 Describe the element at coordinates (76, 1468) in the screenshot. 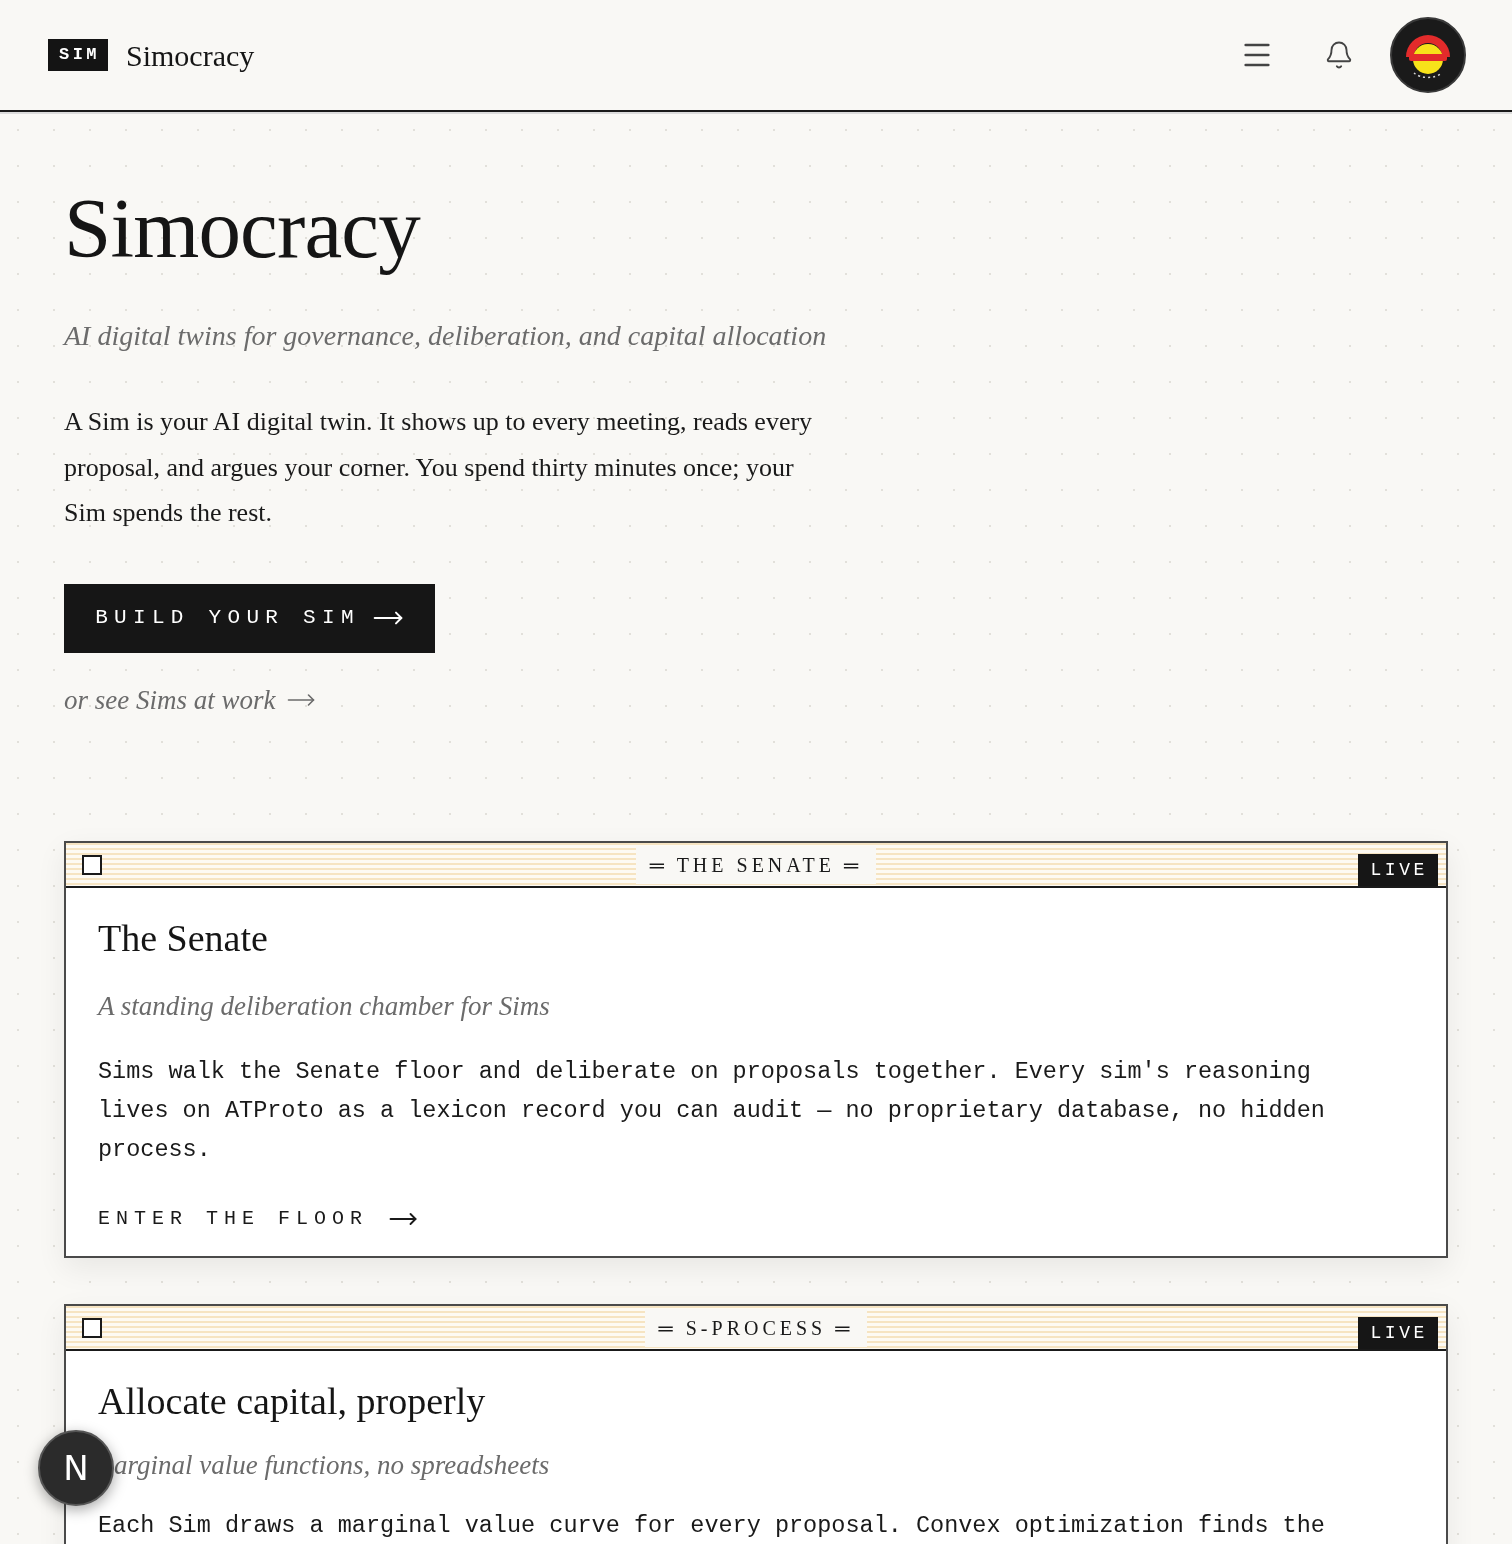

I see `dev-tools-badge: N` at that location.